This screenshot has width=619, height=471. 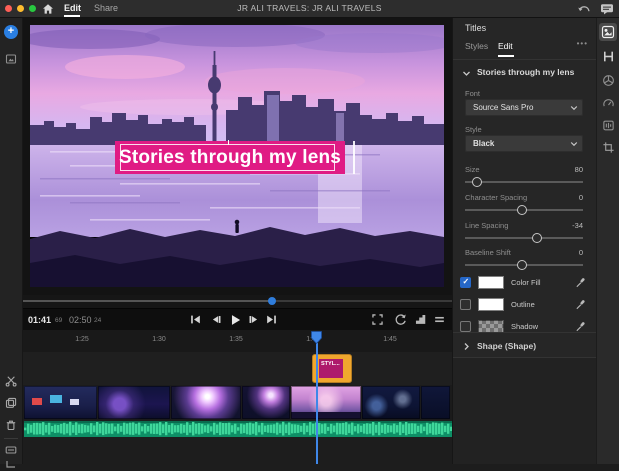 What do you see at coordinates (472, 169) in the screenshot?
I see `size-label: Size` at bounding box center [472, 169].